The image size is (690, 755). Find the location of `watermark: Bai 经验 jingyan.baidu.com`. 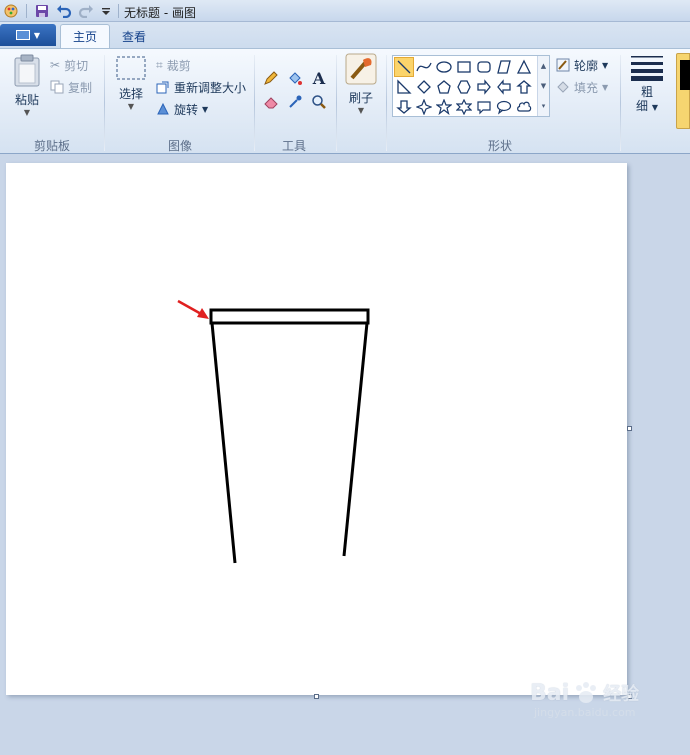

watermark: Bai 经验 jingyan.baidu.com is located at coordinates (585, 700).